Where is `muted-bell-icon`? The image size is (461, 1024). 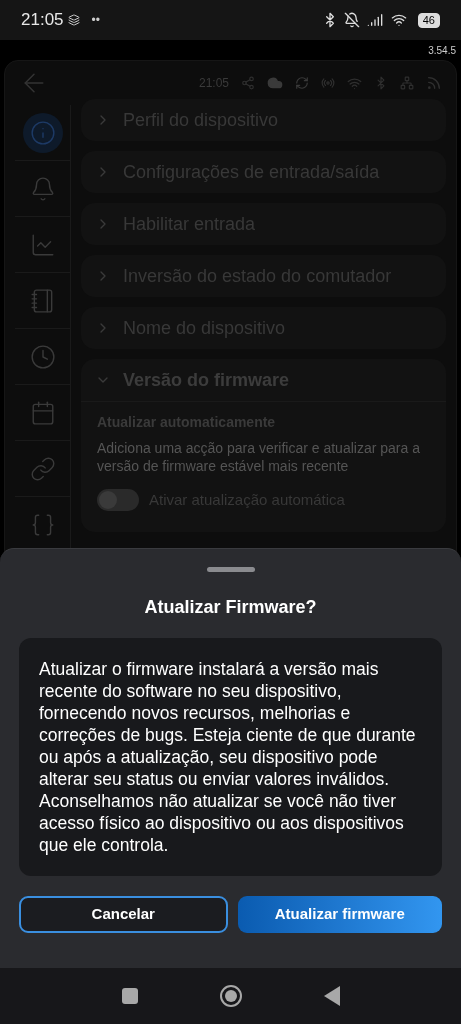
muted-bell-icon is located at coordinates (351, 20).